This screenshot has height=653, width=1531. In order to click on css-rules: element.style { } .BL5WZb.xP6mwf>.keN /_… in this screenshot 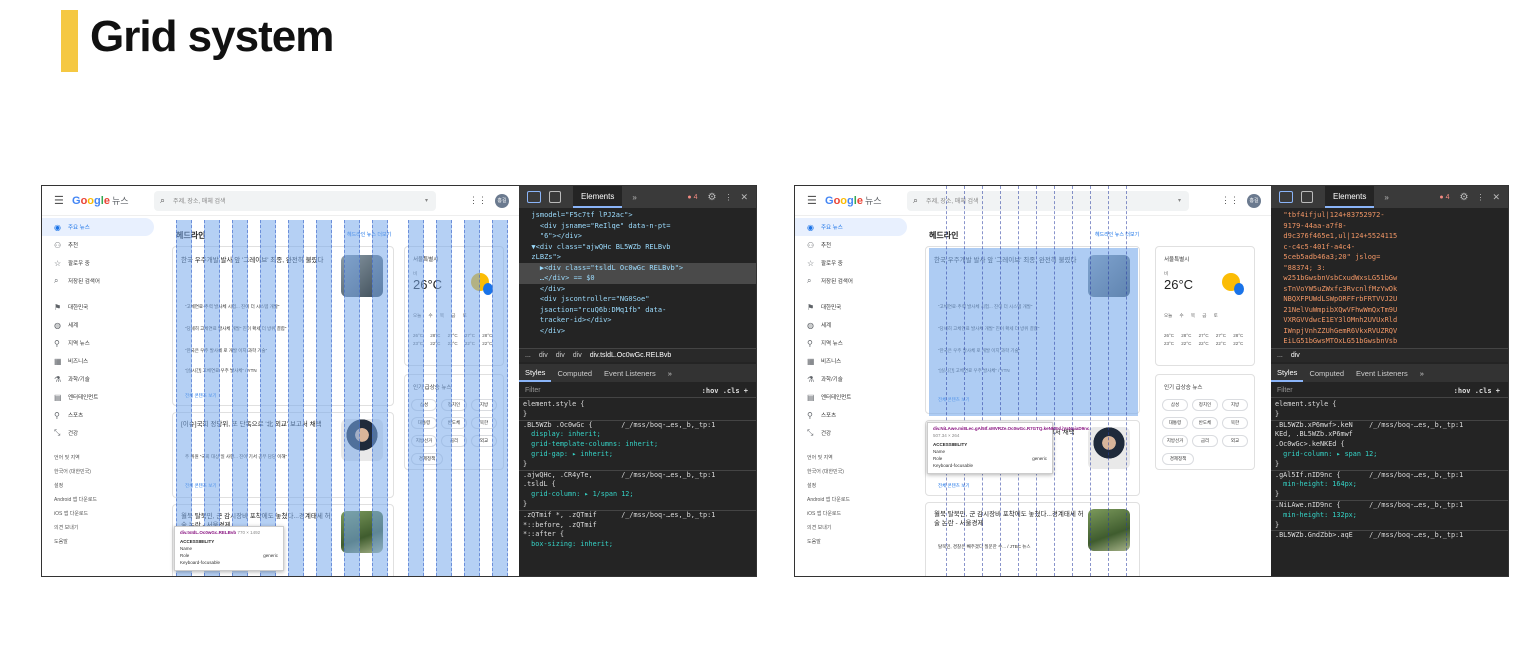, I will do `click(1389, 488)`.